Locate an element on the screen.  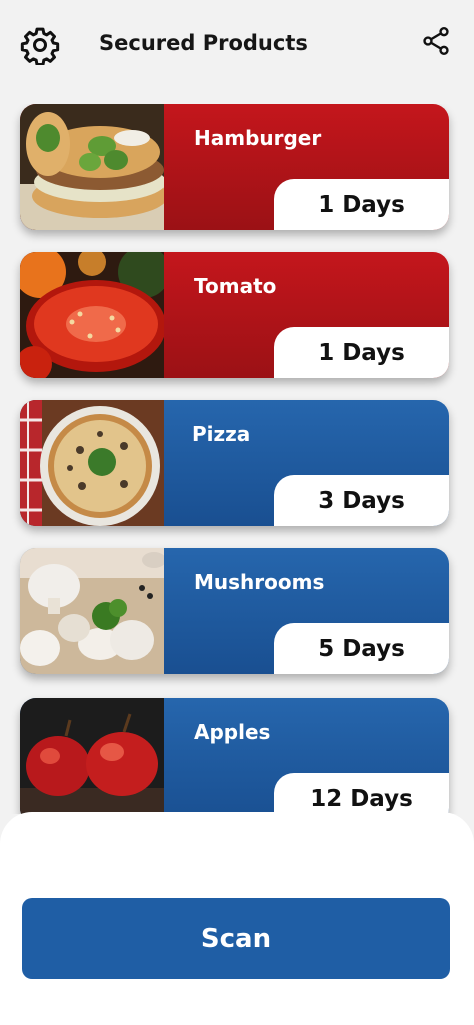
product-card: Pizza 3 Days is located at coordinates (234, 463).